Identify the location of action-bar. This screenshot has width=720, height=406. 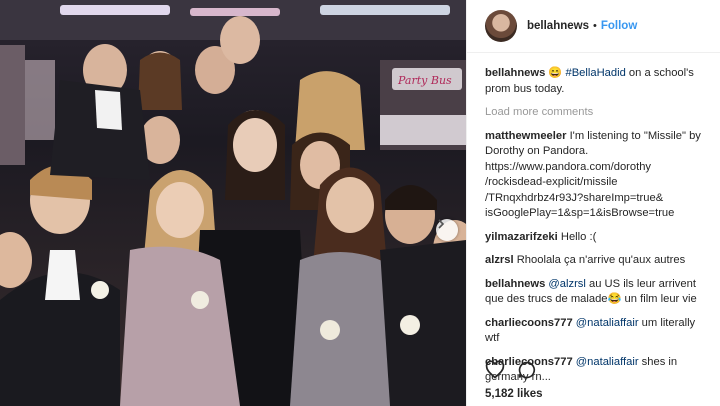
(511, 370).